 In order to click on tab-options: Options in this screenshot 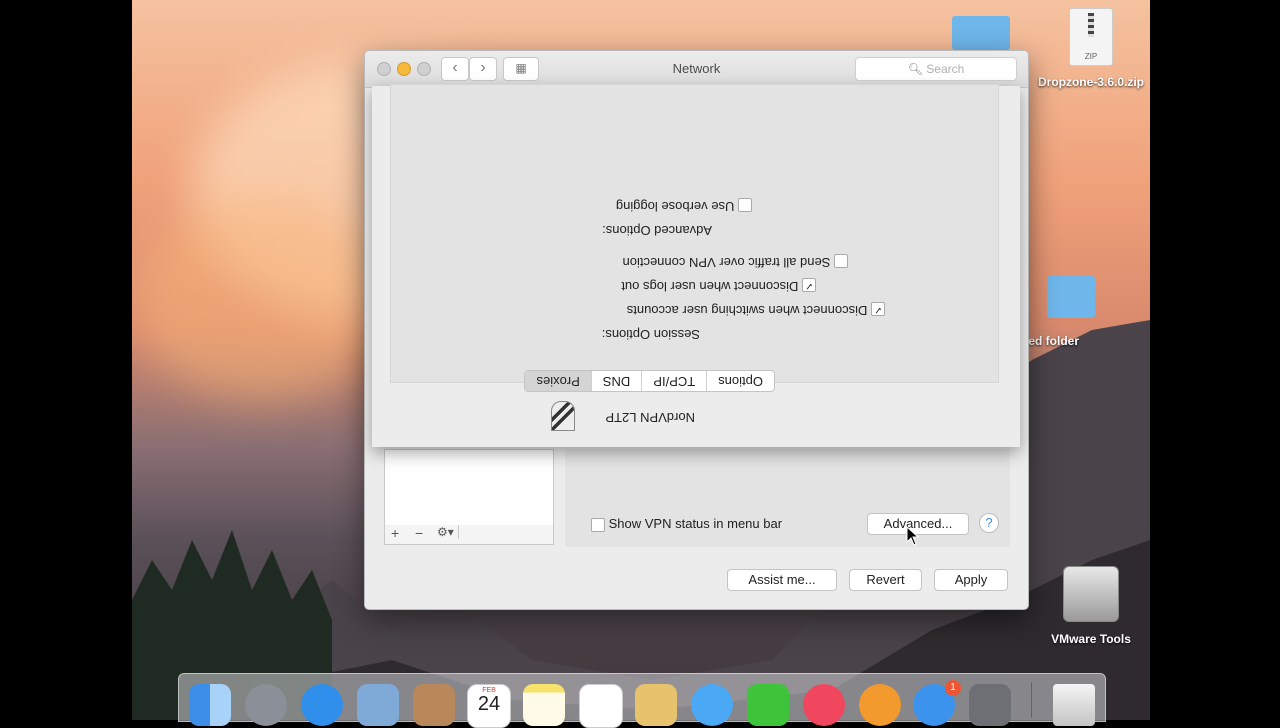, I will do `click(740, 381)`.